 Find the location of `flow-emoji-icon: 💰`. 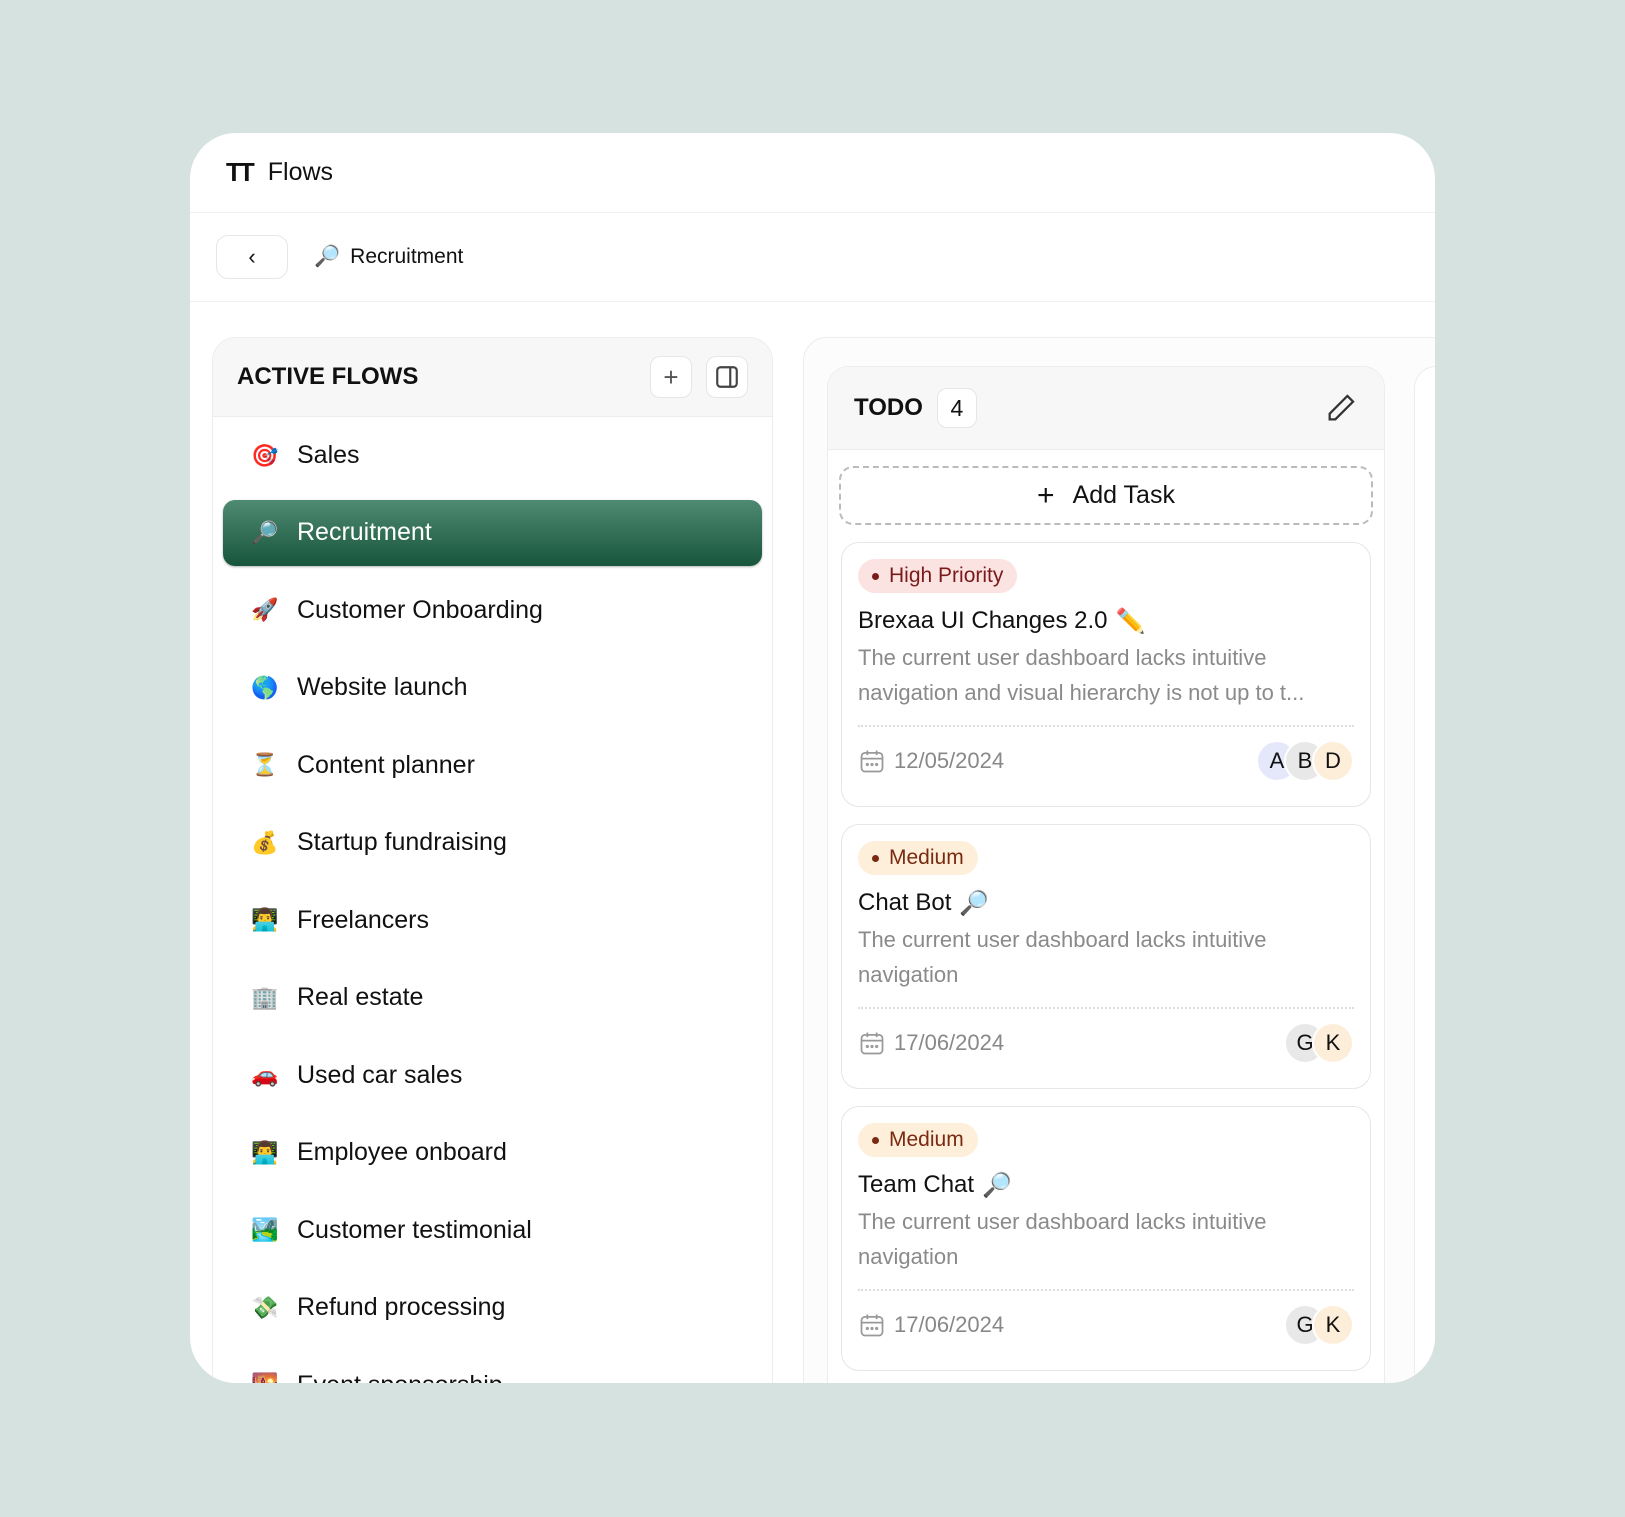

flow-emoji-icon: 💰 is located at coordinates (265, 842).